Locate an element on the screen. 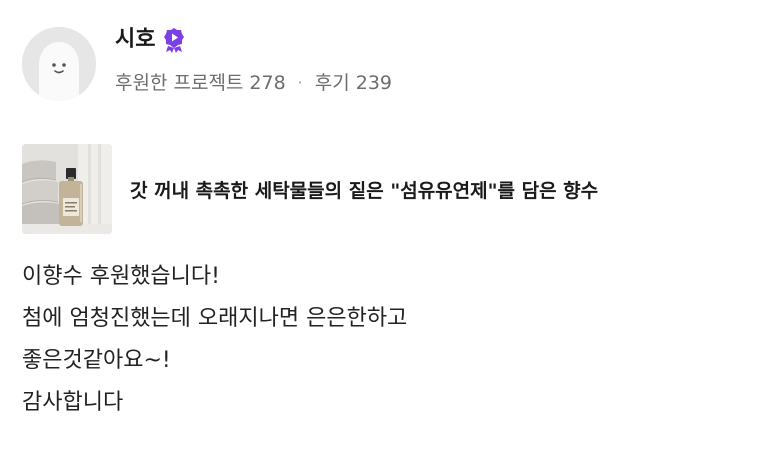  user-name-row: 시호 is located at coordinates (150, 40).